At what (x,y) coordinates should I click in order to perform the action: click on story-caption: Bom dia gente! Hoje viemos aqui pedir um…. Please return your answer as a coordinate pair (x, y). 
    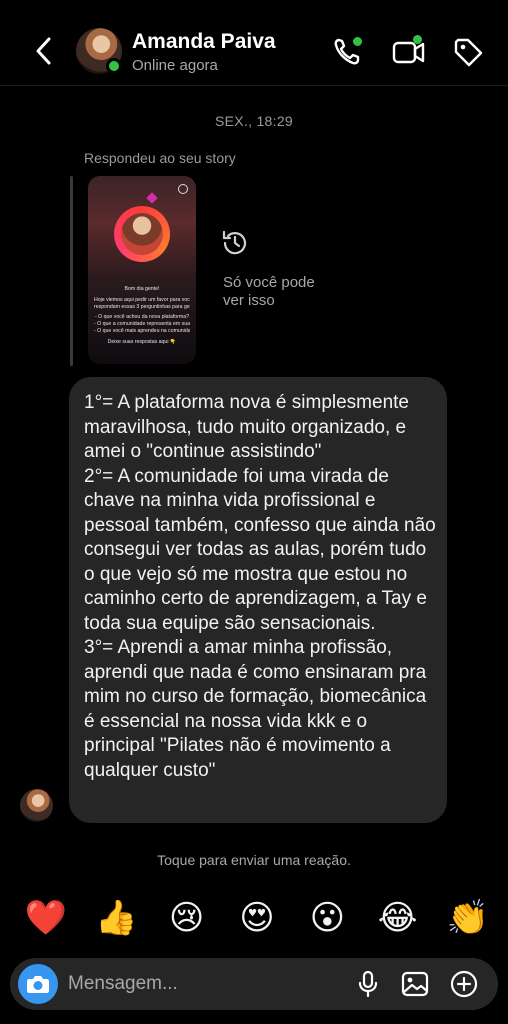
    Looking at the image, I should click on (142, 316).